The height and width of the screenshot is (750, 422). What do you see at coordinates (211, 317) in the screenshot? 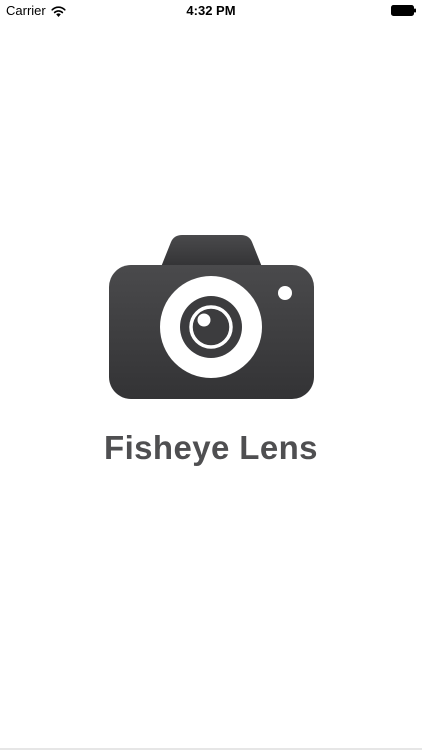
I see `camera-icon` at bounding box center [211, 317].